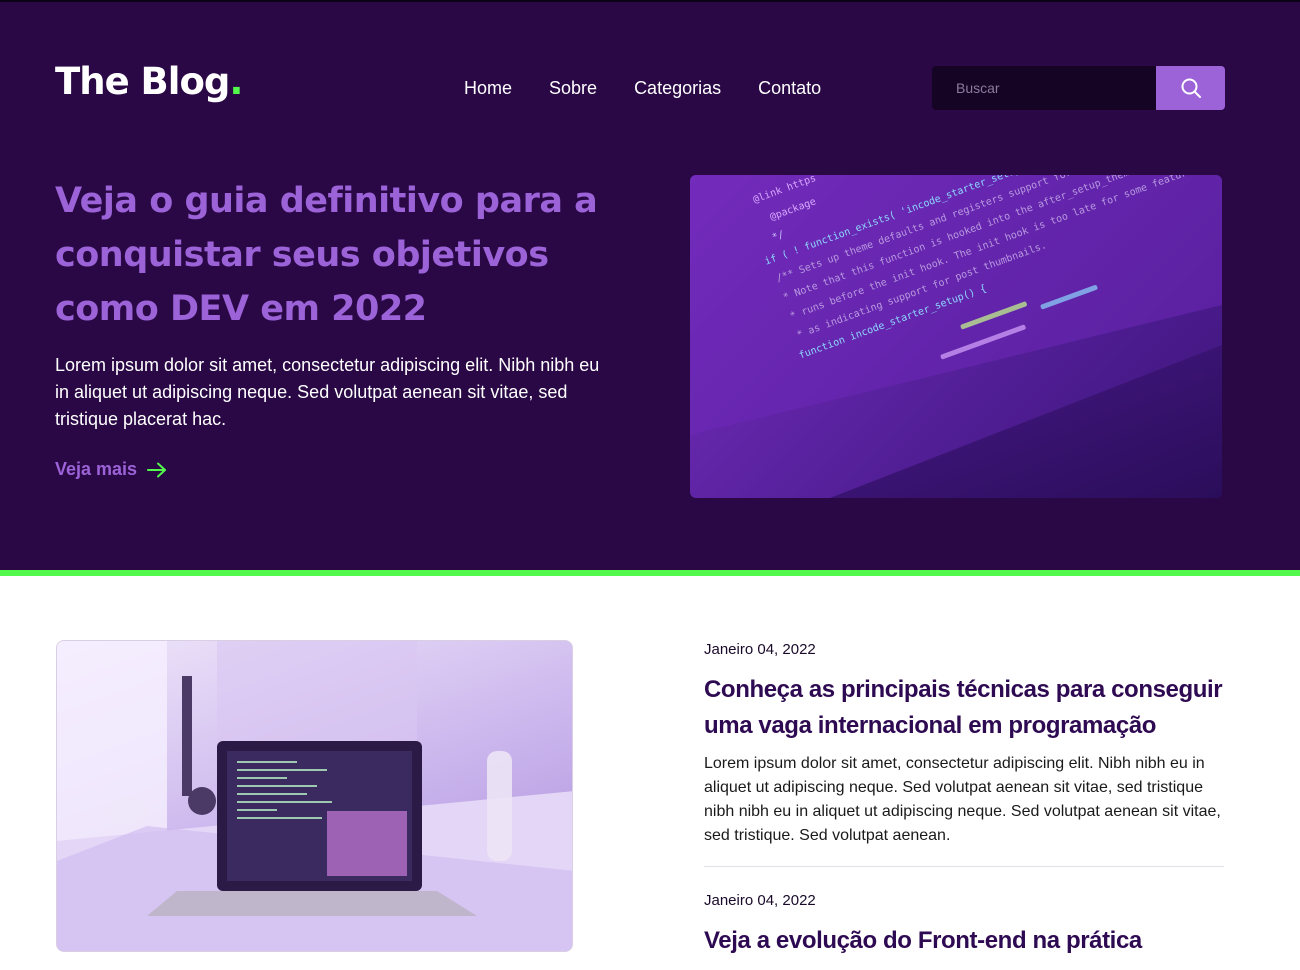  What do you see at coordinates (677, 88) in the screenshot?
I see `nav-item-categorias: Categorias` at bounding box center [677, 88].